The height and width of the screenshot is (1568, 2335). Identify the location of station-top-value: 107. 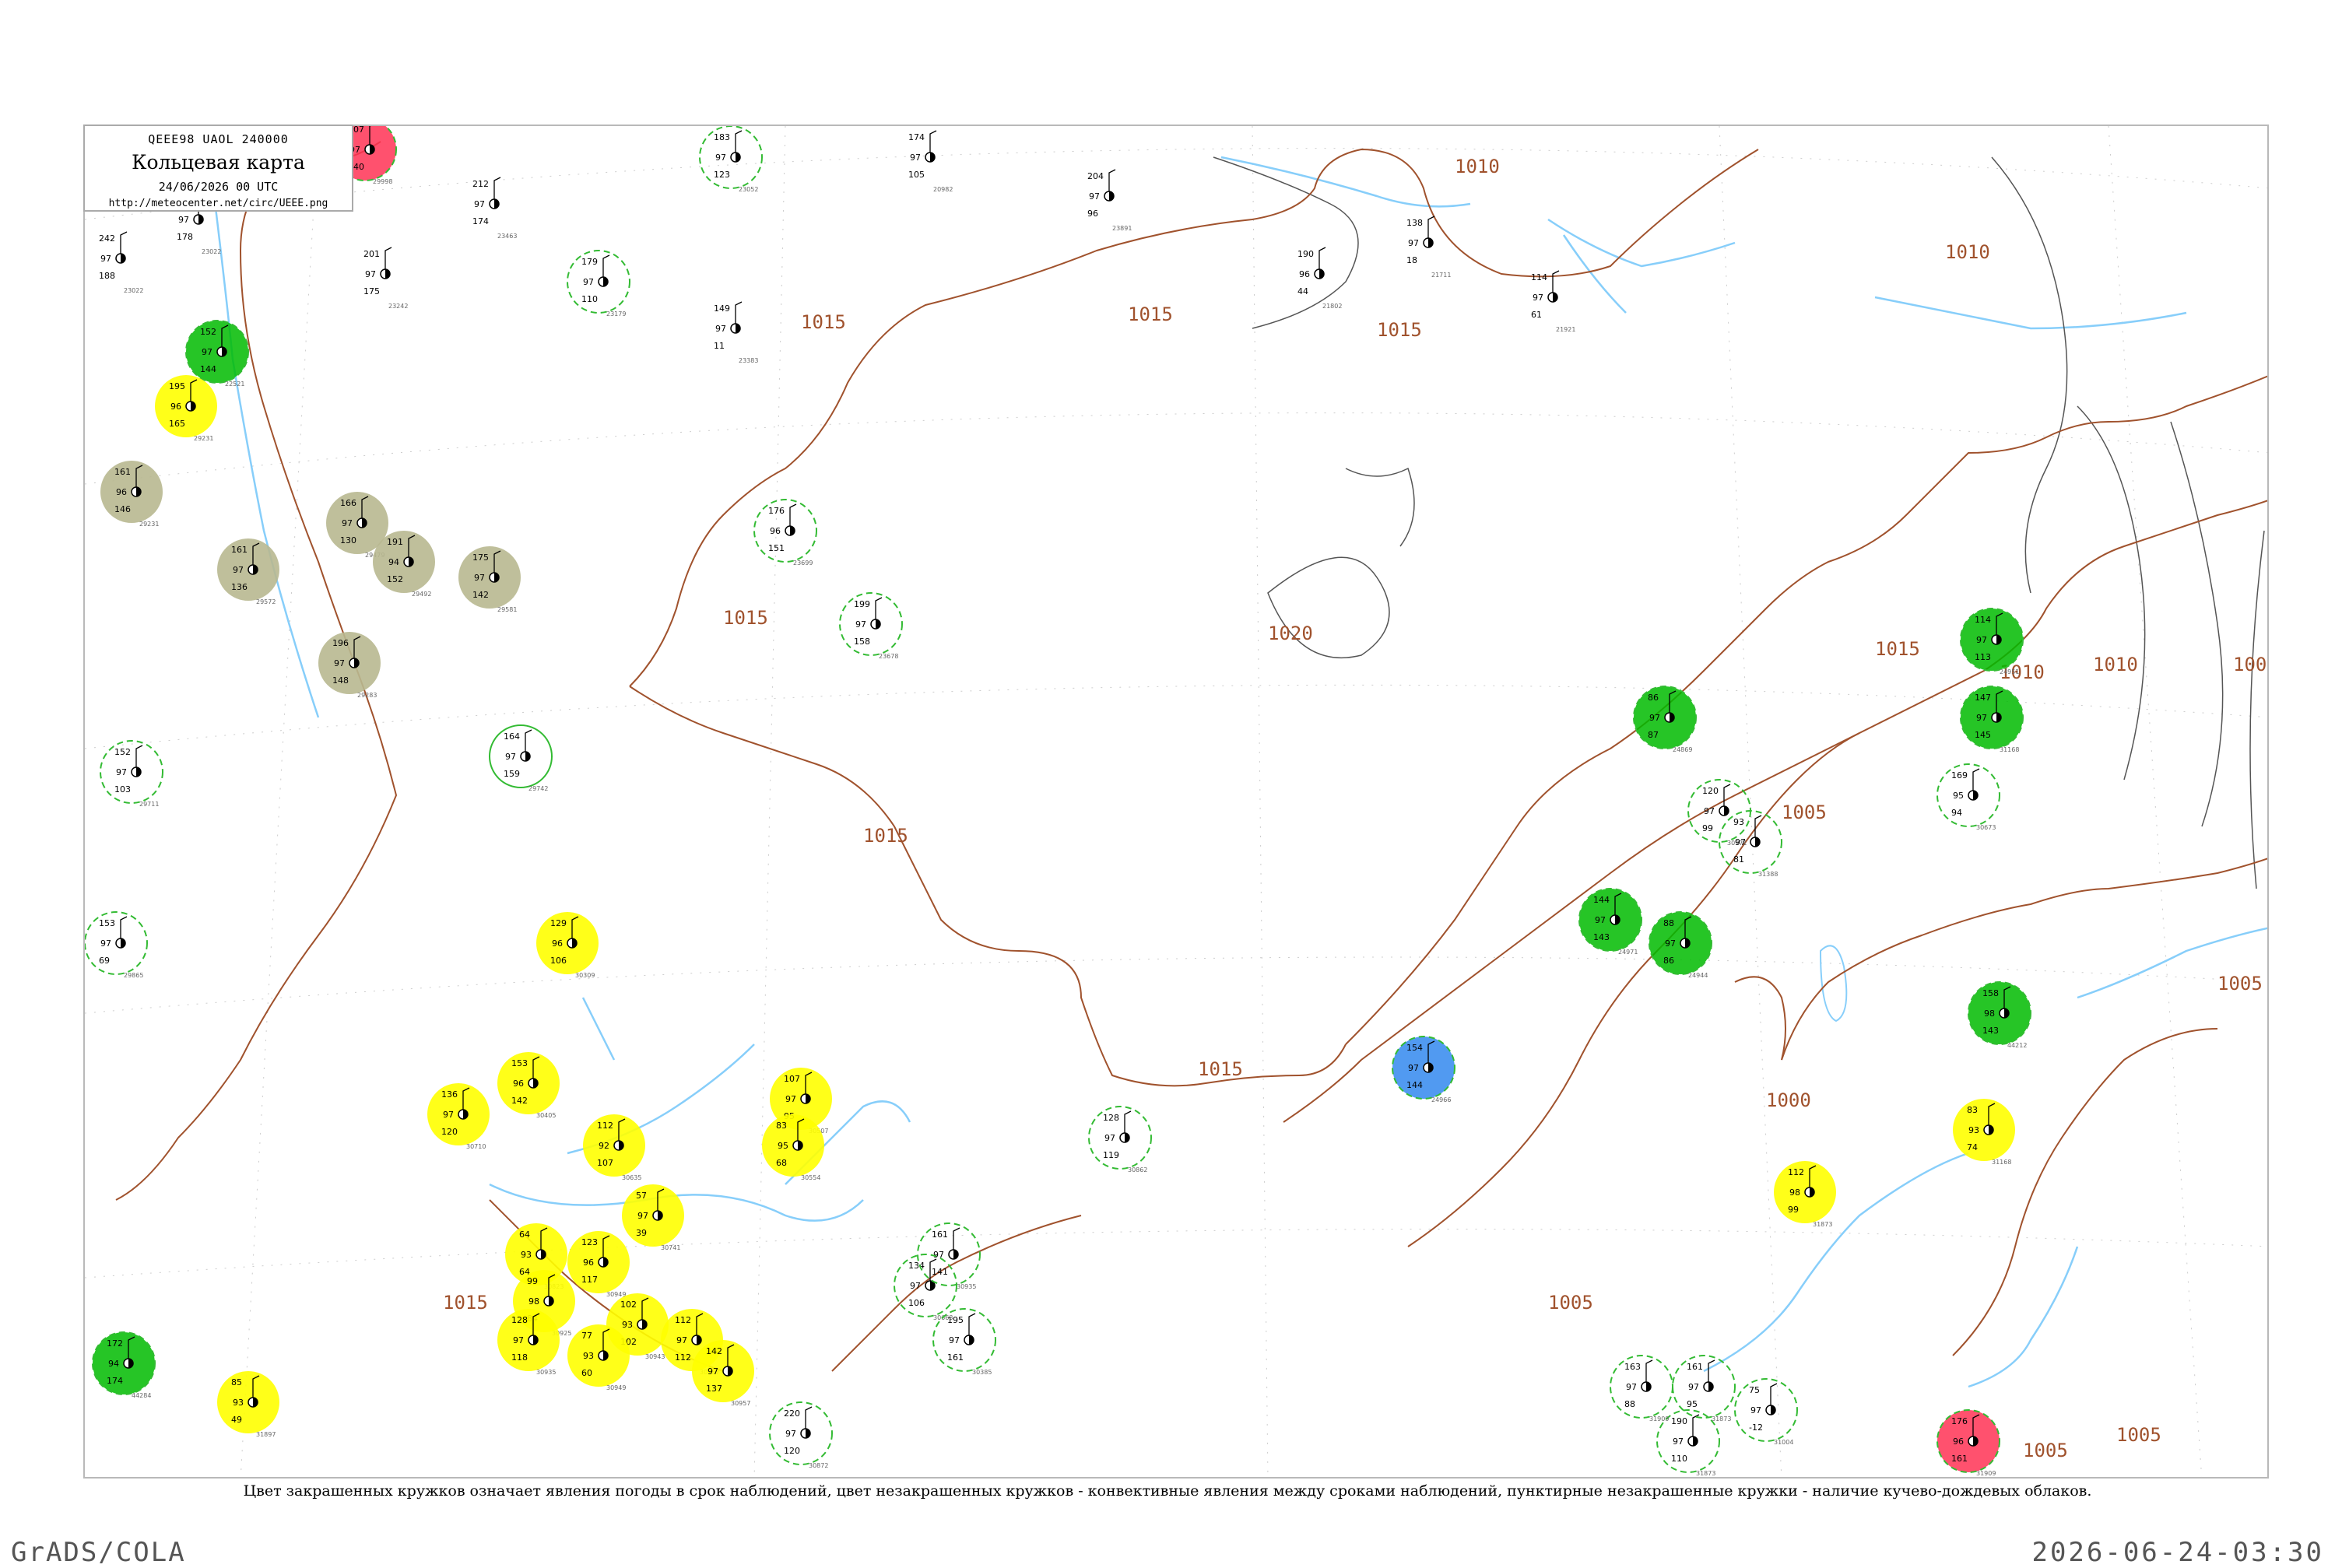
(792, 1079).